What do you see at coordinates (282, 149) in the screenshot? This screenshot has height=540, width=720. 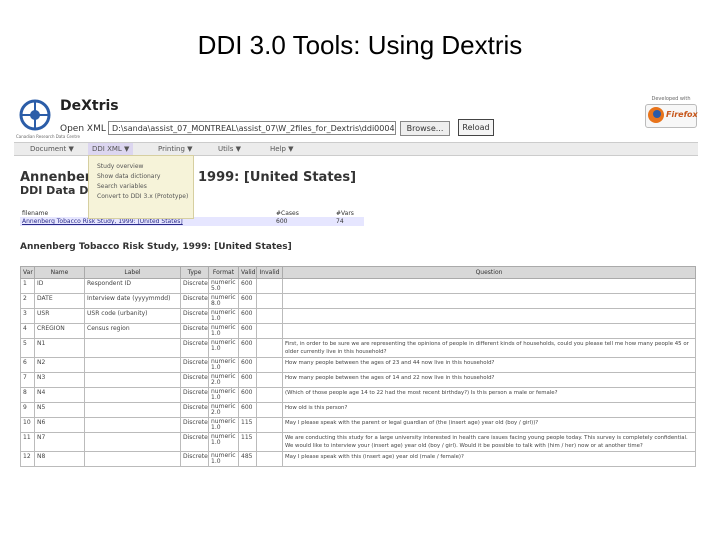 I see `menu-help: Help ▼` at bounding box center [282, 149].